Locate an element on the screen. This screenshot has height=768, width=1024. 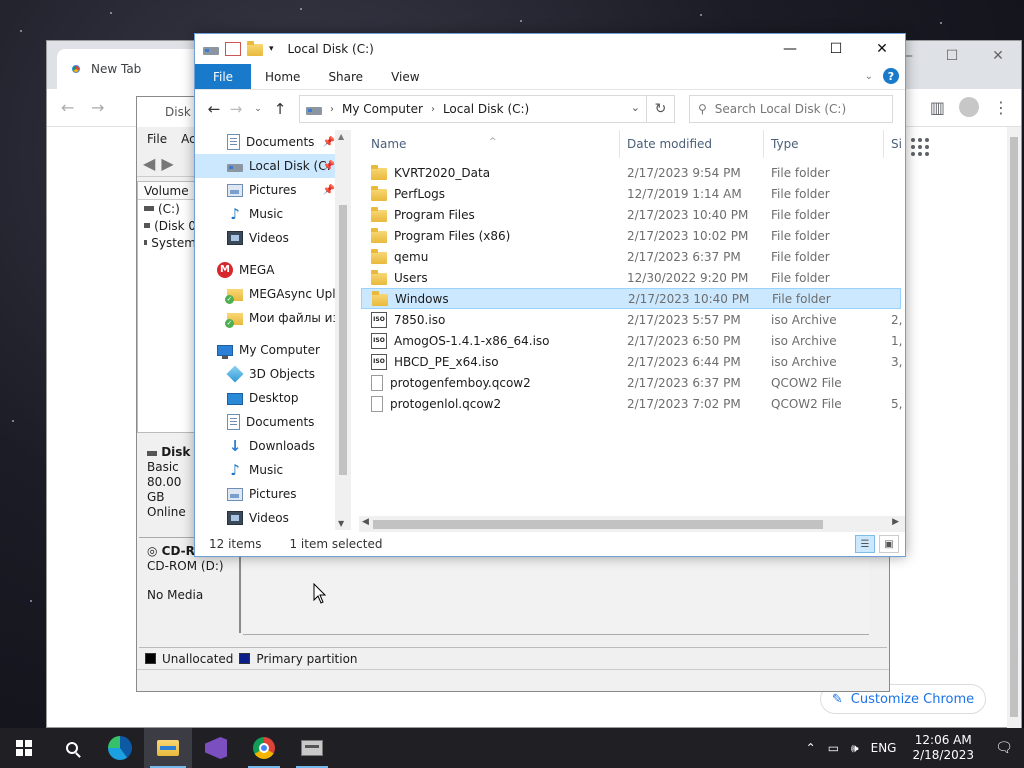
ribbon-tab-file: File is located at coordinates (223, 76).